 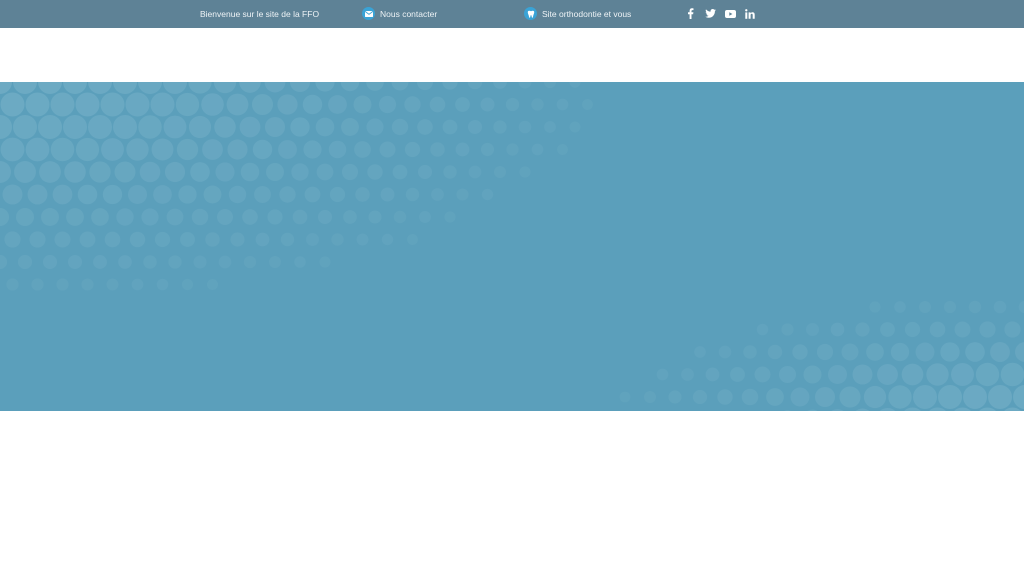 I want to click on linkedin-icon, so click(x=750, y=13).